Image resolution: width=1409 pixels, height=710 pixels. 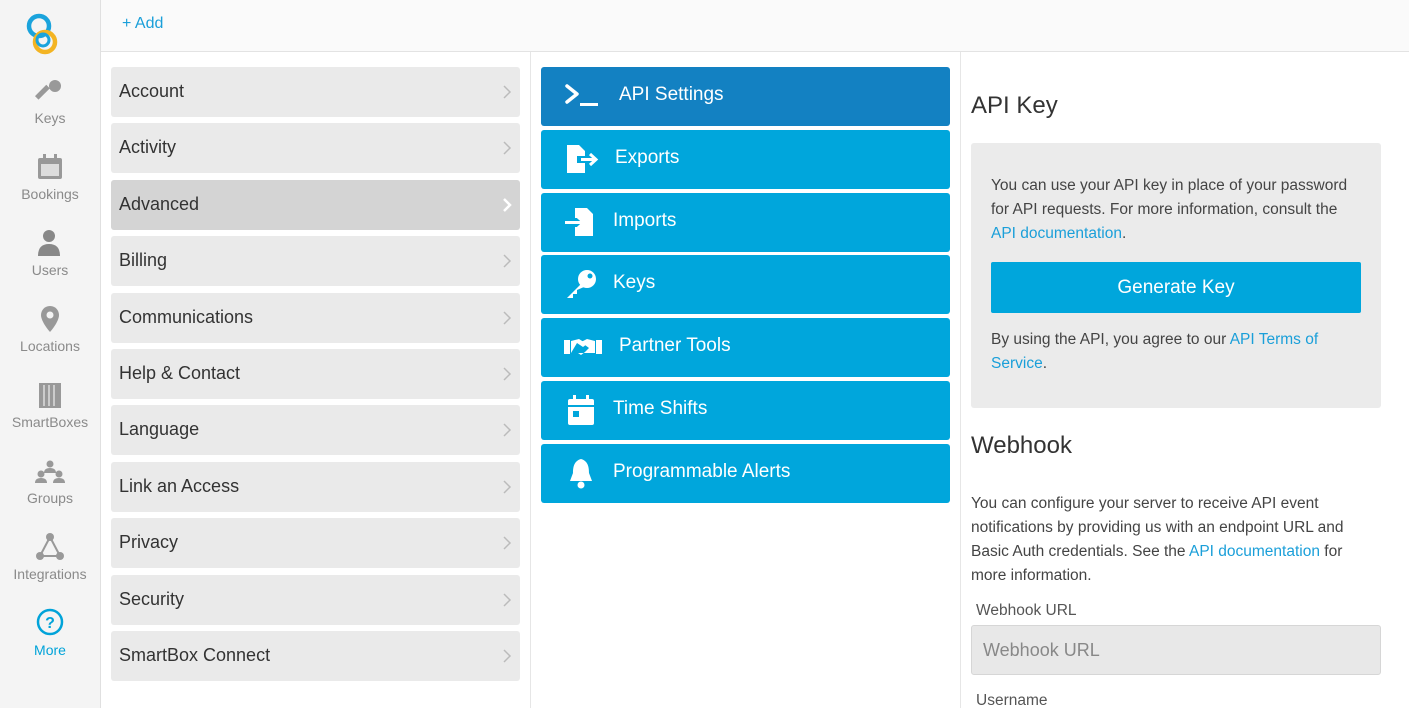 What do you see at coordinates (634, 282) in the screenshot?
I see `tile-label: Keys` at bounding box center [634, 282].